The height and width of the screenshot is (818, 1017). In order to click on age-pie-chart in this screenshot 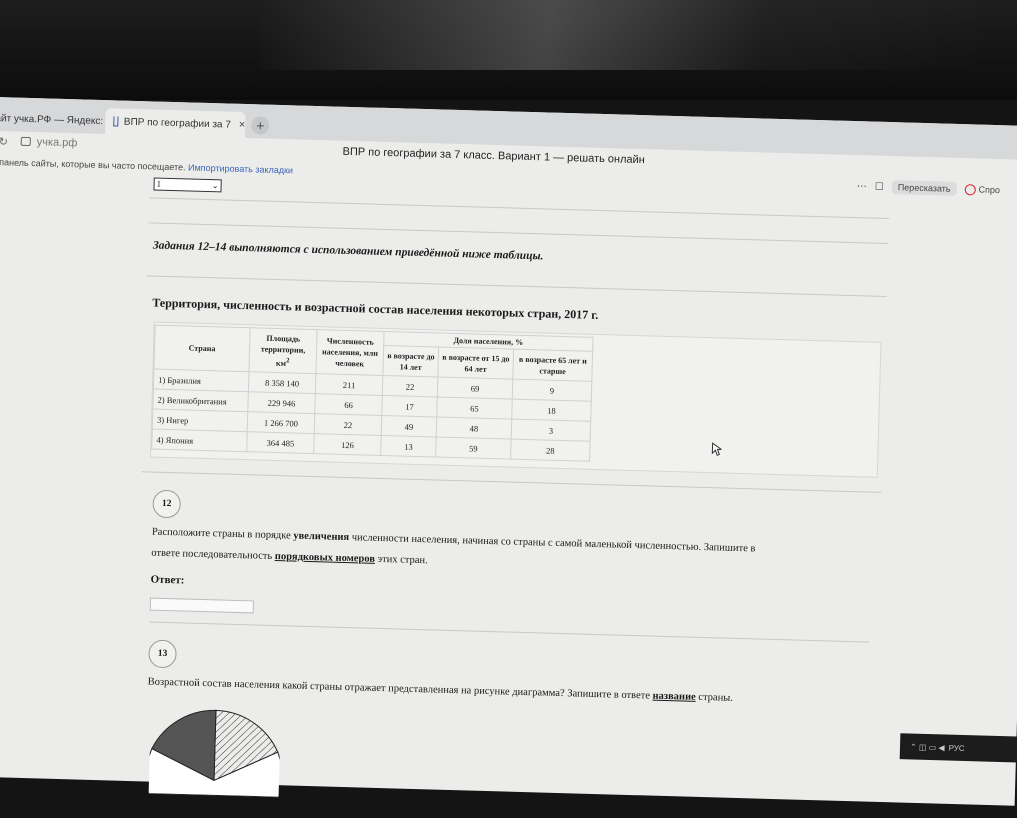, I will do `click(215, 753)`.